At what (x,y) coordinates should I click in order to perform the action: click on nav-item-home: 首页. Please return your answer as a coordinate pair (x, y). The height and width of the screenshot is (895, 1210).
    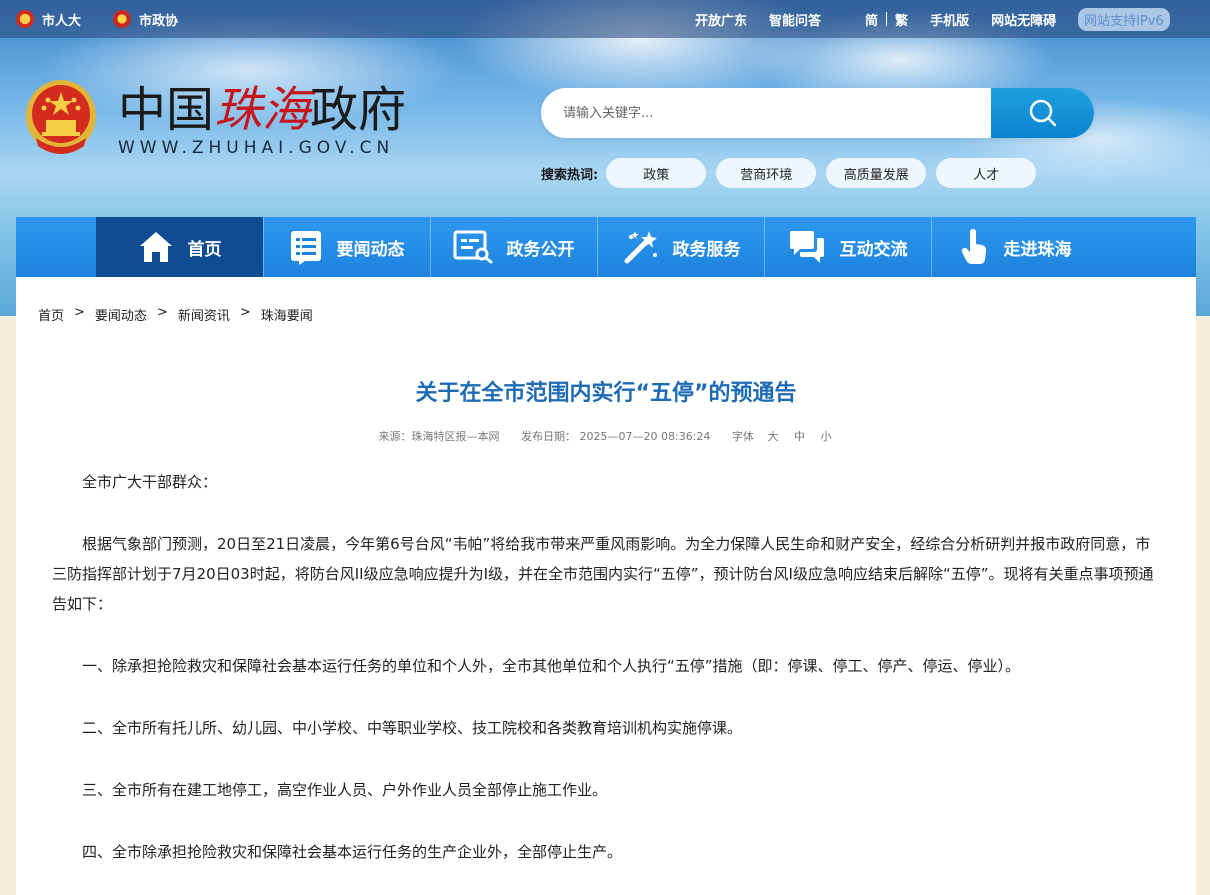
    Looking at the image, I should click on (179, 247).